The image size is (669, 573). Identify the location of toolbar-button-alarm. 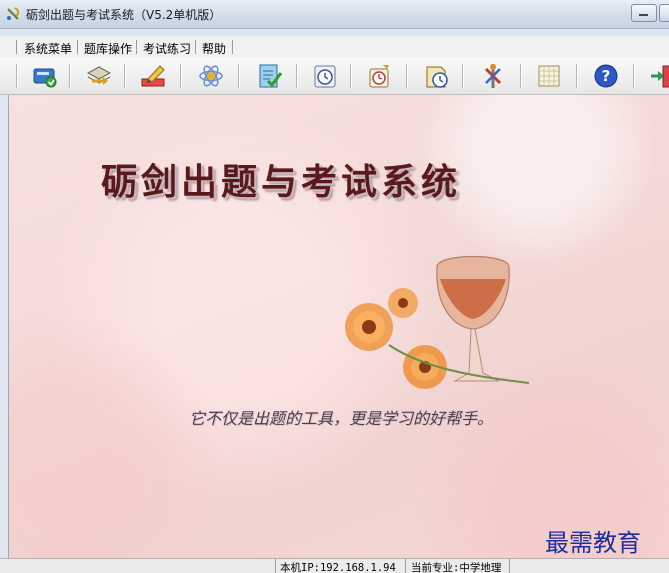
(380, 76).